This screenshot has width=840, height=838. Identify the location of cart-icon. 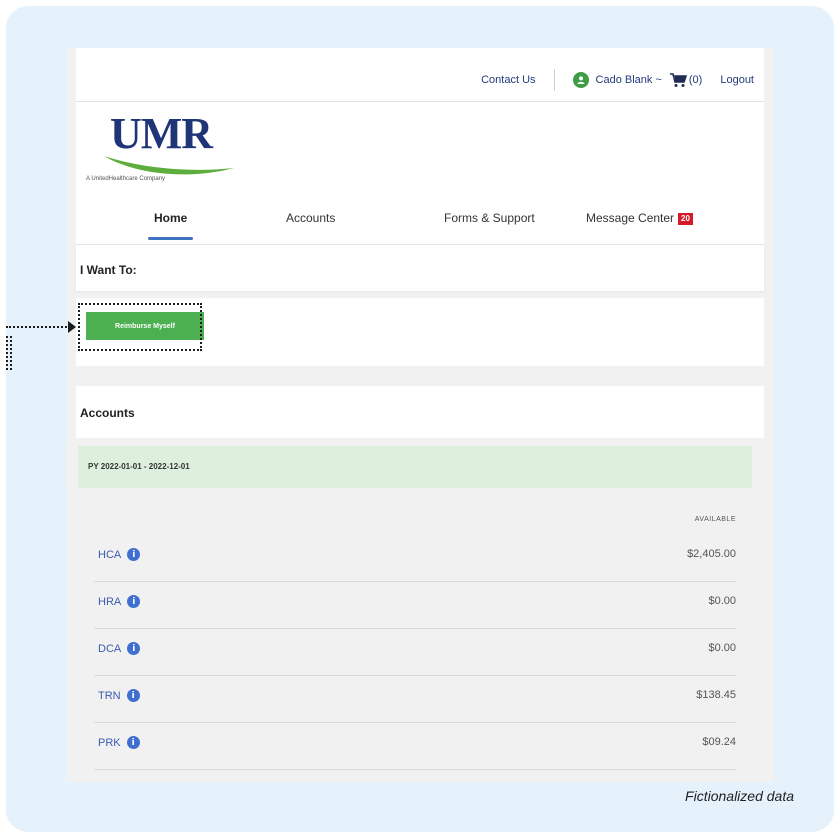
(678, 80).